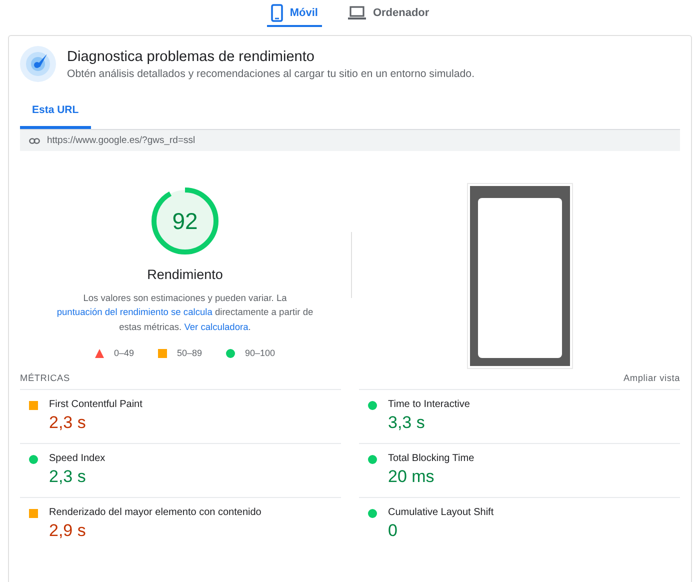 The width and height of the screenshot is (700, 582). I want to click on score-label: Rendimiento, so click(185, 274).